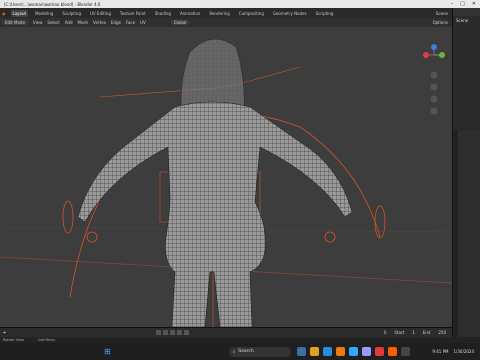 The image size is (480, 360). I want to click on start-frame: 1, so click(413, 332).